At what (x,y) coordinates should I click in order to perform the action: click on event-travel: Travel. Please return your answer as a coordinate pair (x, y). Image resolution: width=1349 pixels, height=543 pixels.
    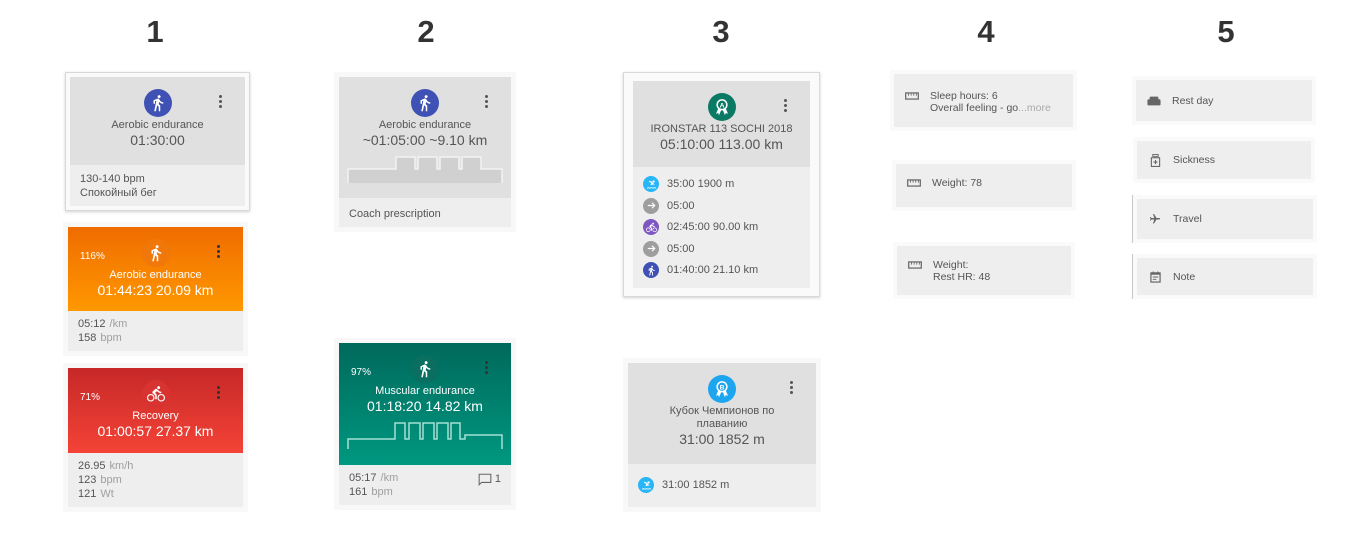
    Looking at the image, I should click on (1224, 219).